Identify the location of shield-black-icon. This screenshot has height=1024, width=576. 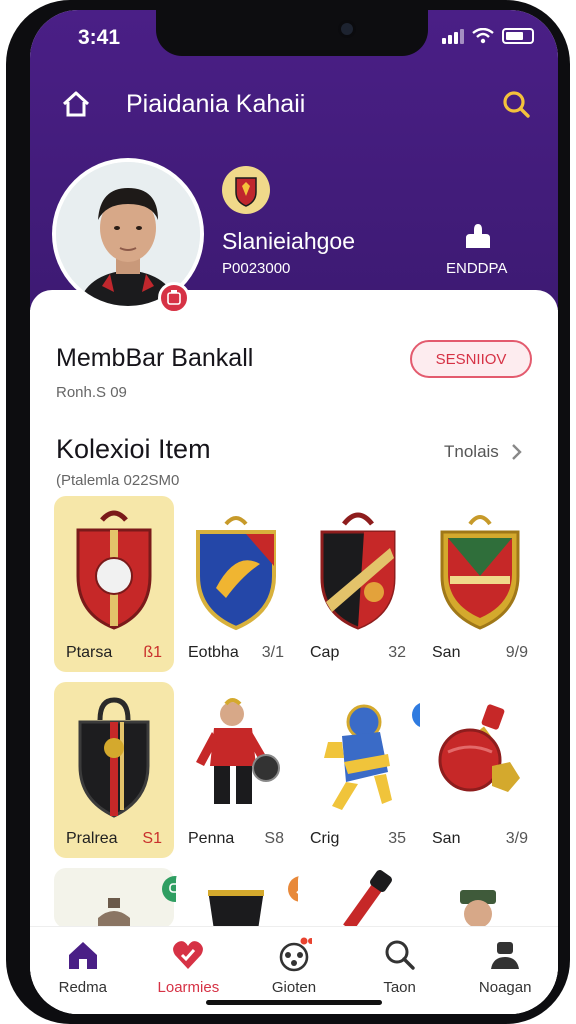
(358, 571).